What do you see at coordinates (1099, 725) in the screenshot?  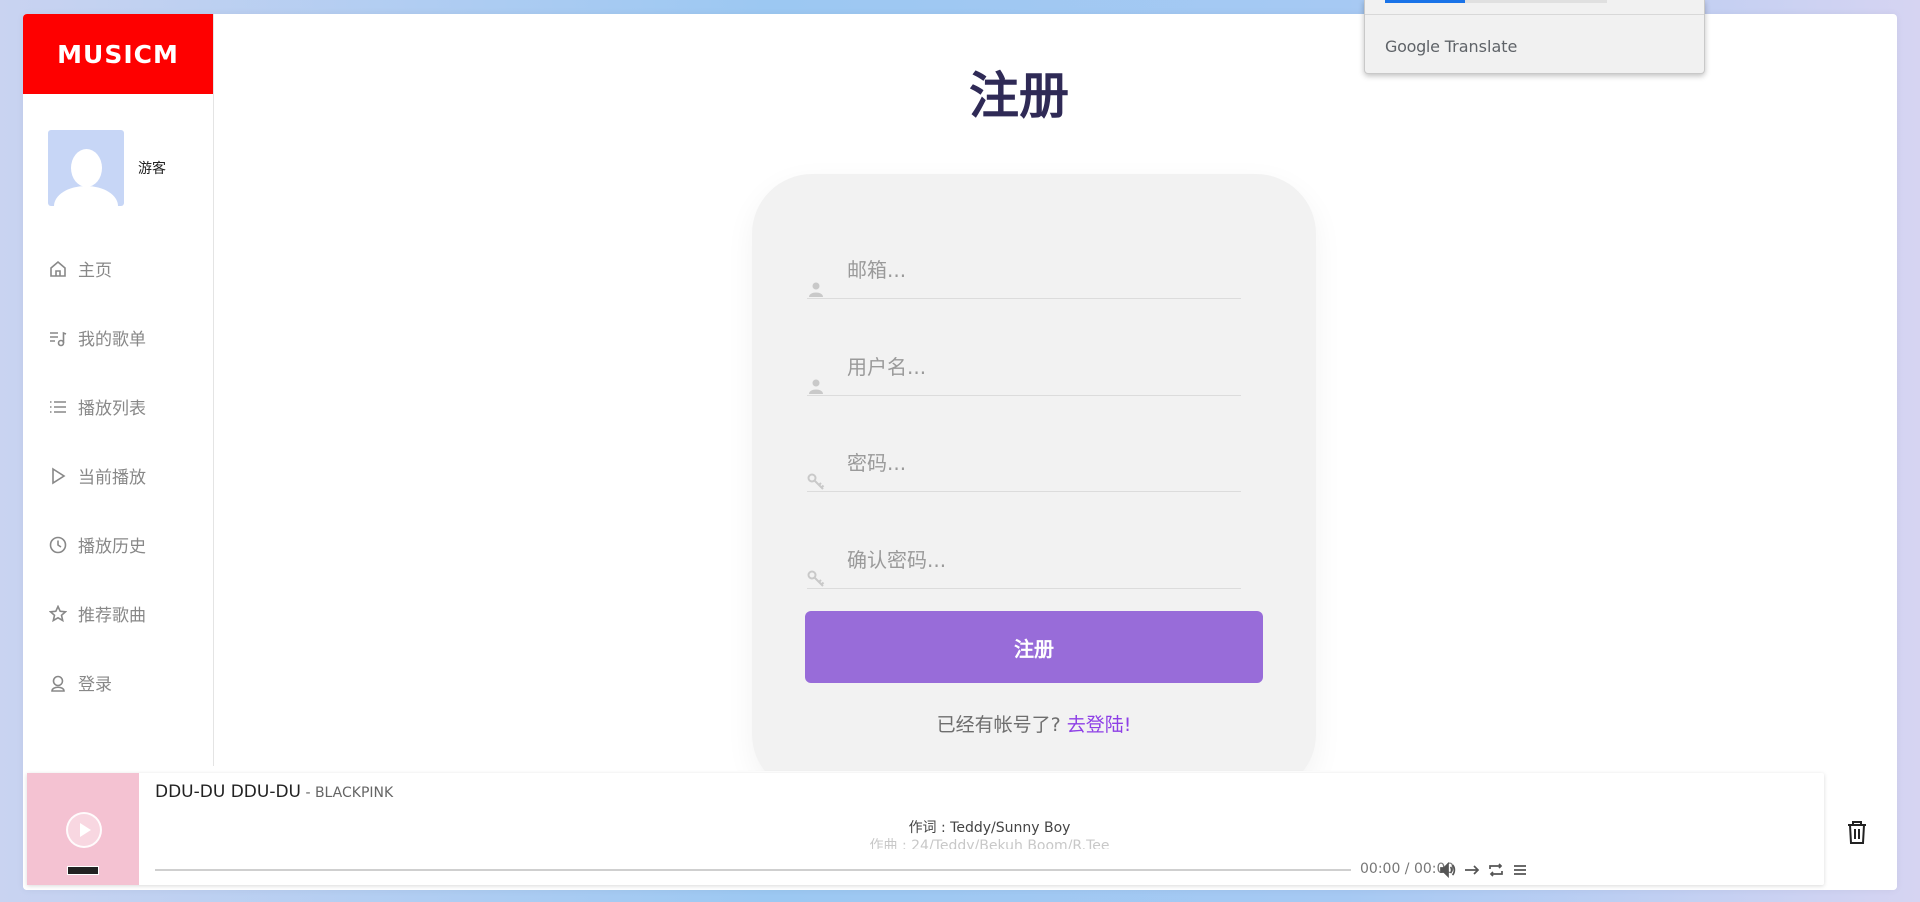 I see `go-login-link: 去登陆!` at bounding box center [1099, 725].